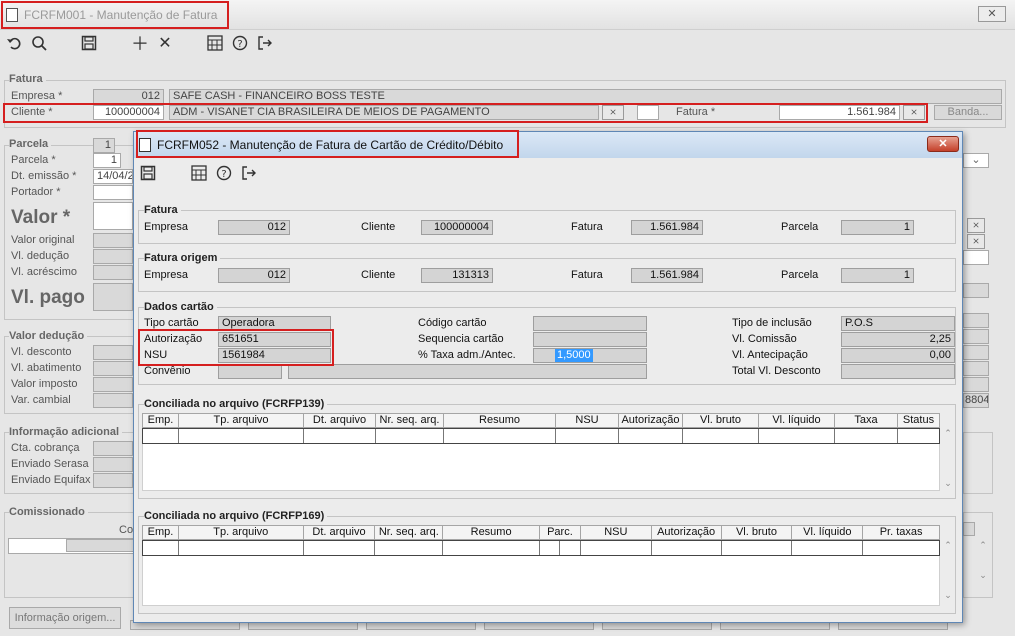 Image resolution: width=1015 pixels, height=636 pixels. What do you see at coordinates (948, 545) in the screenshot?
I see `grid2-scroll-up-icon: ⌃` at bounding box center [948, 545].